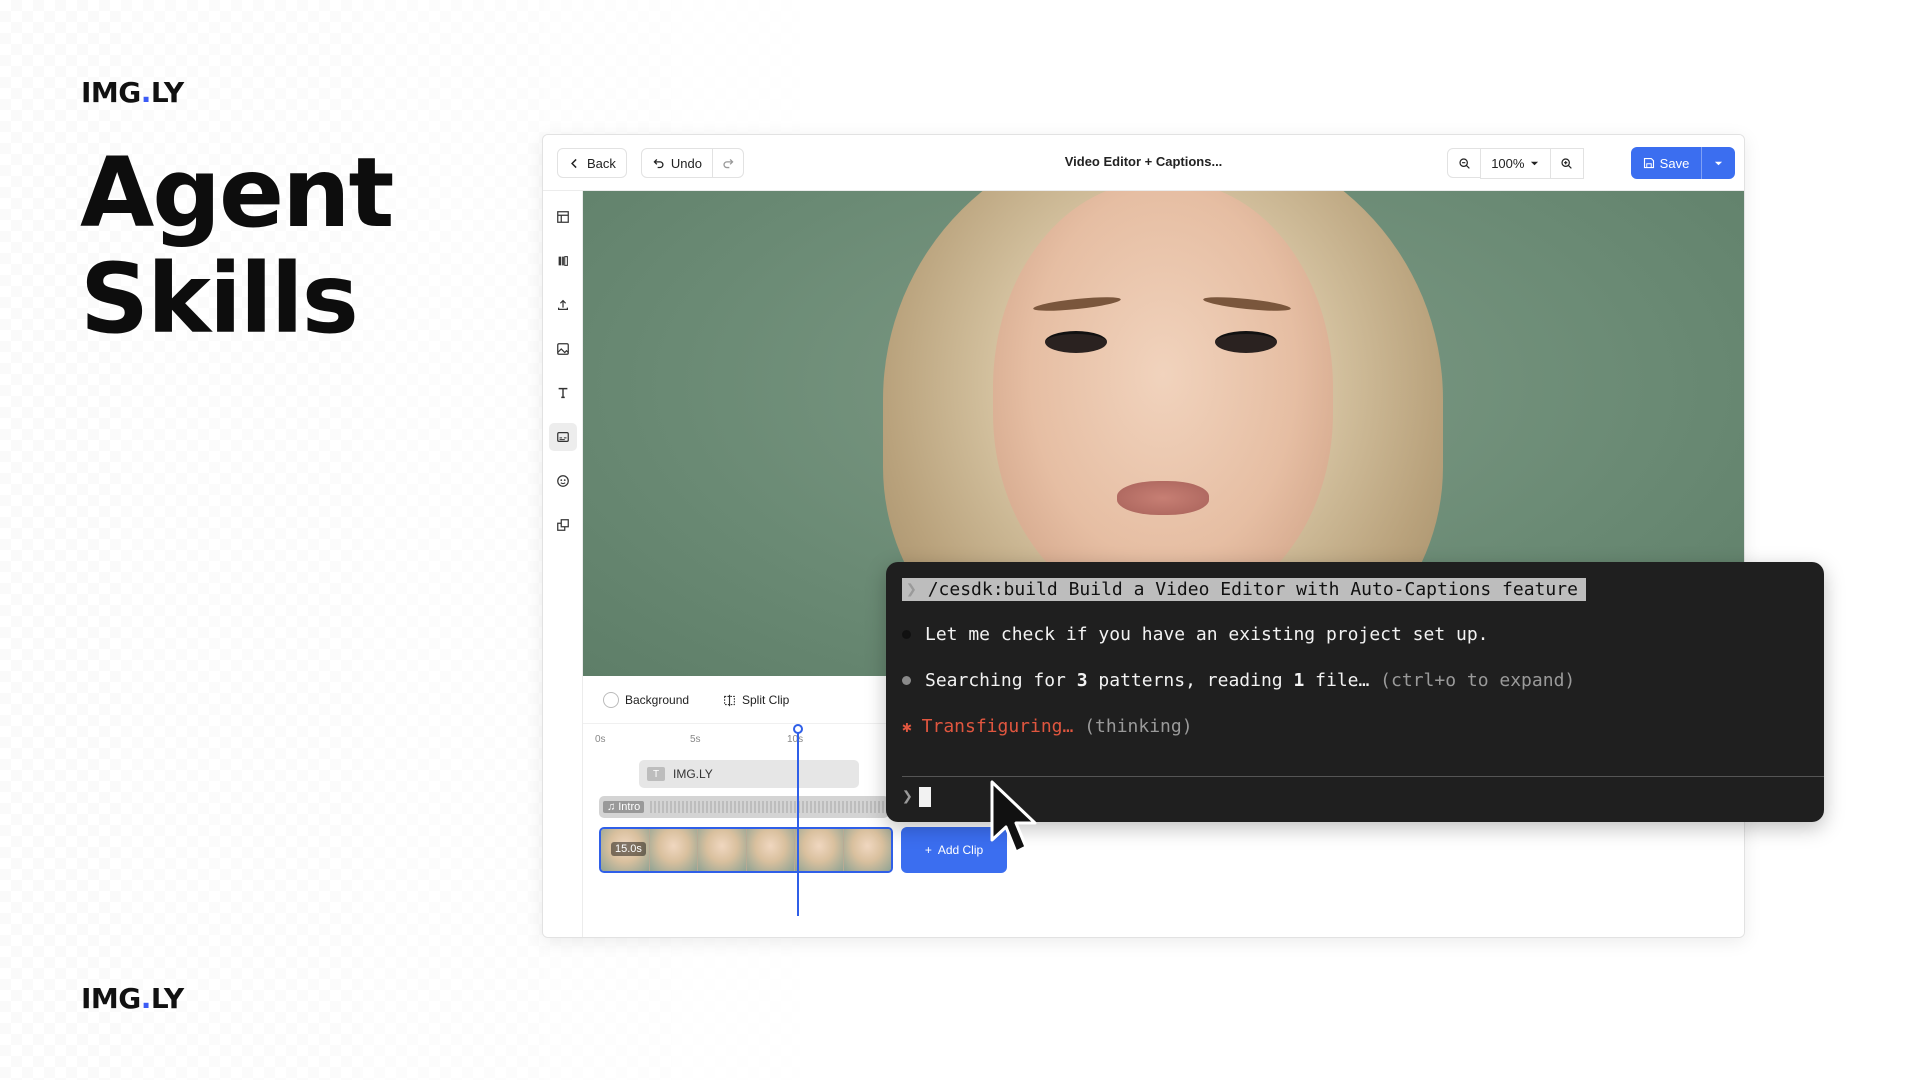 This screenshot has height=1080, width=1920. I want to click on zoom-level-display: 100%, so click(1515, 163).